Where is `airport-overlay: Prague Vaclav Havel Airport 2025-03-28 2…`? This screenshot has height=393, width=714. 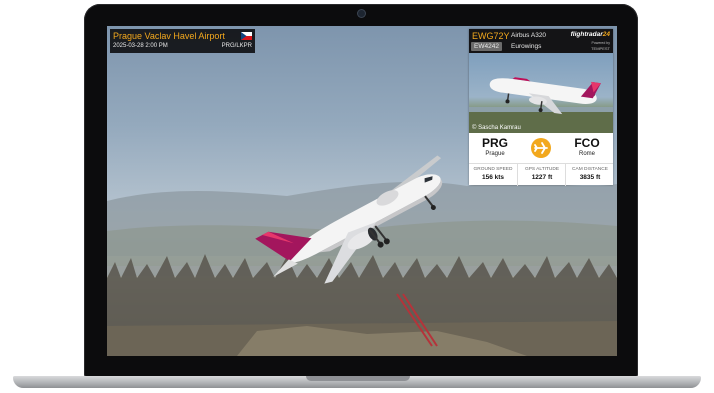 airport-overlay: Prague Vaclav Havel Airport 2025-03-28 2… is located at coordinates (182, 41).